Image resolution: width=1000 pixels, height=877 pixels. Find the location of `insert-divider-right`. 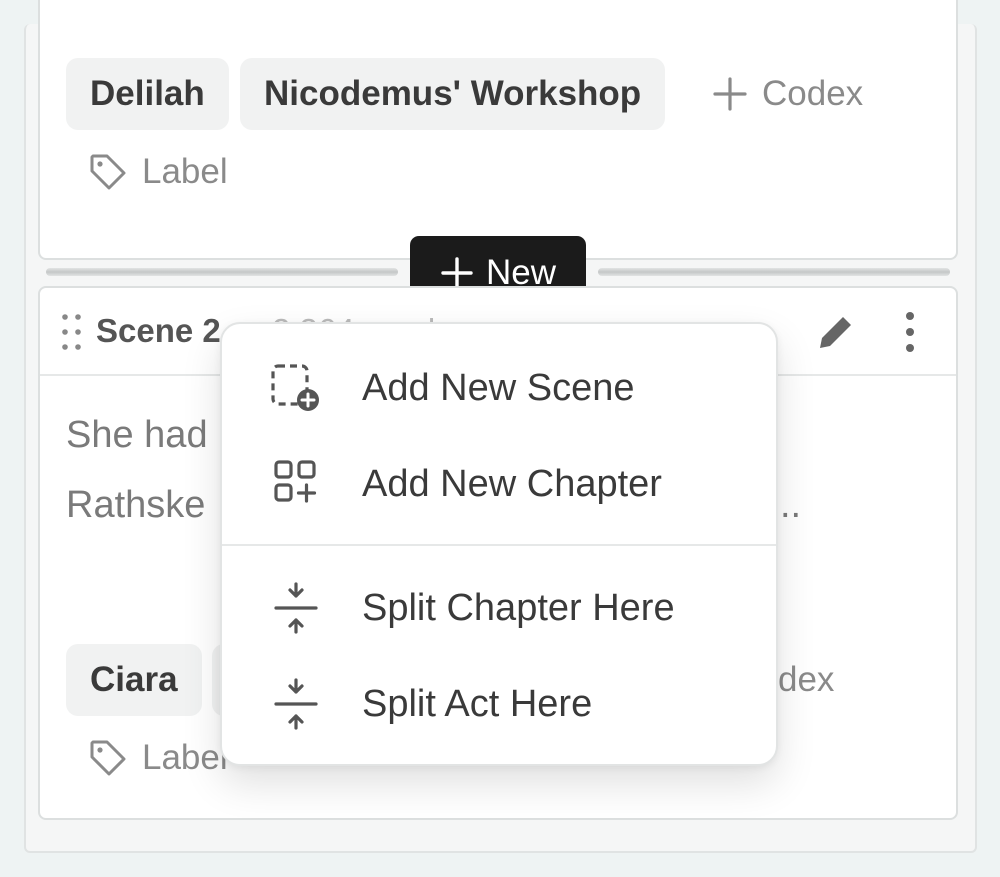

insert-divider-right is located at coordinates (774, 272).